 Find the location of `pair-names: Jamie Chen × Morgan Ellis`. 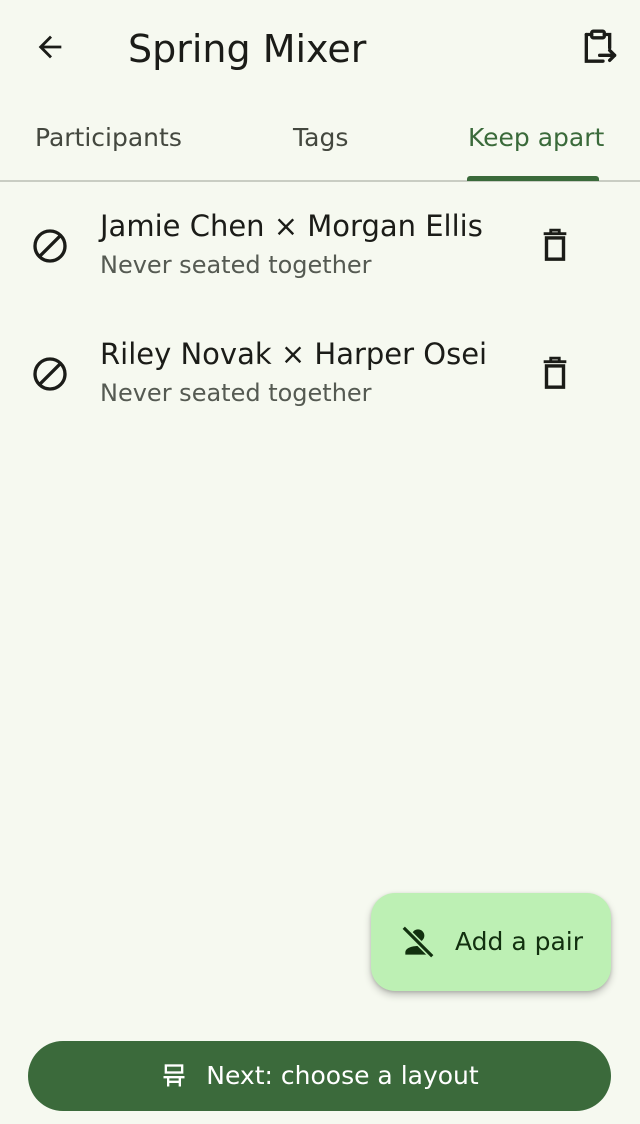

pair-names: Jamie Chen × Morgan Ellis is located at coordinates (291, 226).